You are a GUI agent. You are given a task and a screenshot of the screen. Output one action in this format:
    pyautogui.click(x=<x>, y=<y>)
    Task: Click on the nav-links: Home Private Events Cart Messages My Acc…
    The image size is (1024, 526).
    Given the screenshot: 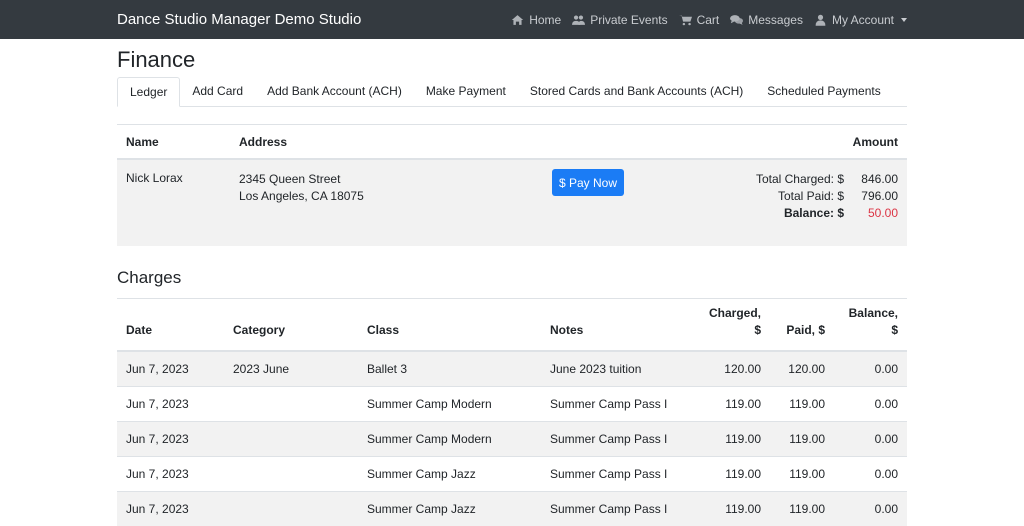 What is the action you would take?
    pyautogui.click(x=709, y=20)
    